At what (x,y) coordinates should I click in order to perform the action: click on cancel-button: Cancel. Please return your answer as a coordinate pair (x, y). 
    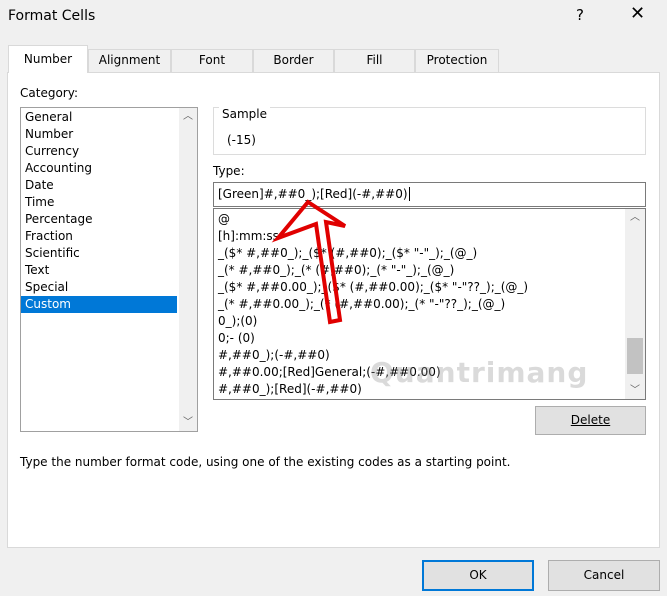
    Looking at the image, I should click on (604, 575).